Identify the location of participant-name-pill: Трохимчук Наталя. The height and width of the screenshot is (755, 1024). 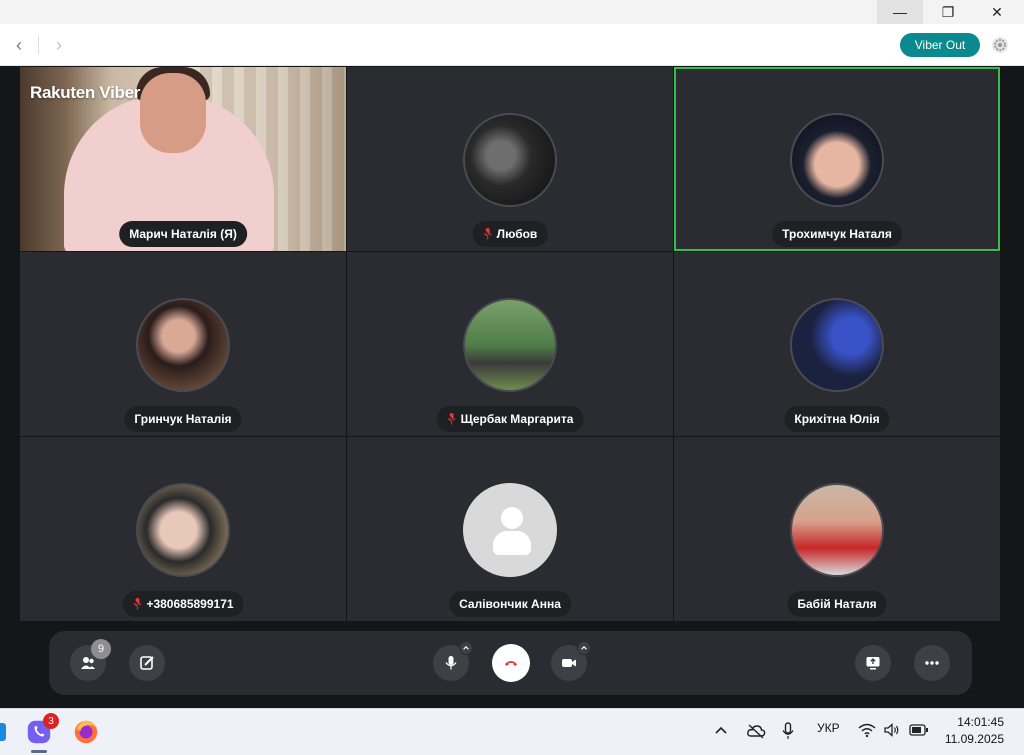
(837, 234).